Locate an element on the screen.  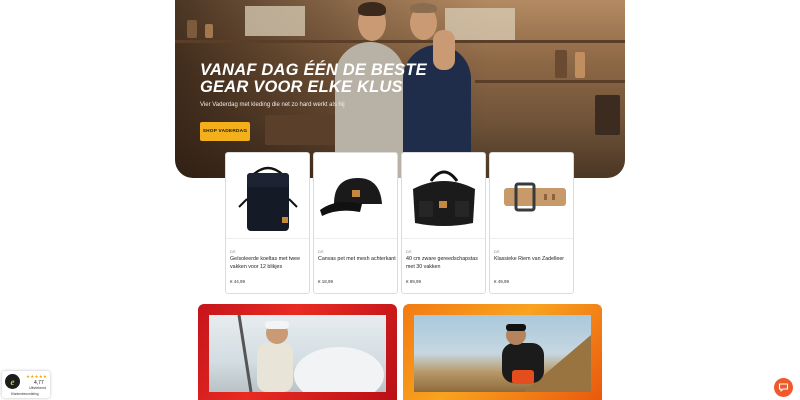
product-price: € 18,99 is located at coordinates (326, 281).